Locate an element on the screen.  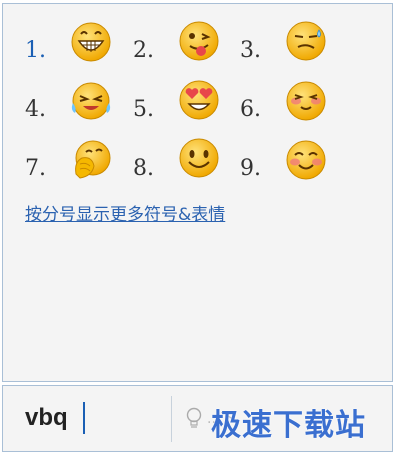
grinning-face-icon is located at coordinates (91, 42).